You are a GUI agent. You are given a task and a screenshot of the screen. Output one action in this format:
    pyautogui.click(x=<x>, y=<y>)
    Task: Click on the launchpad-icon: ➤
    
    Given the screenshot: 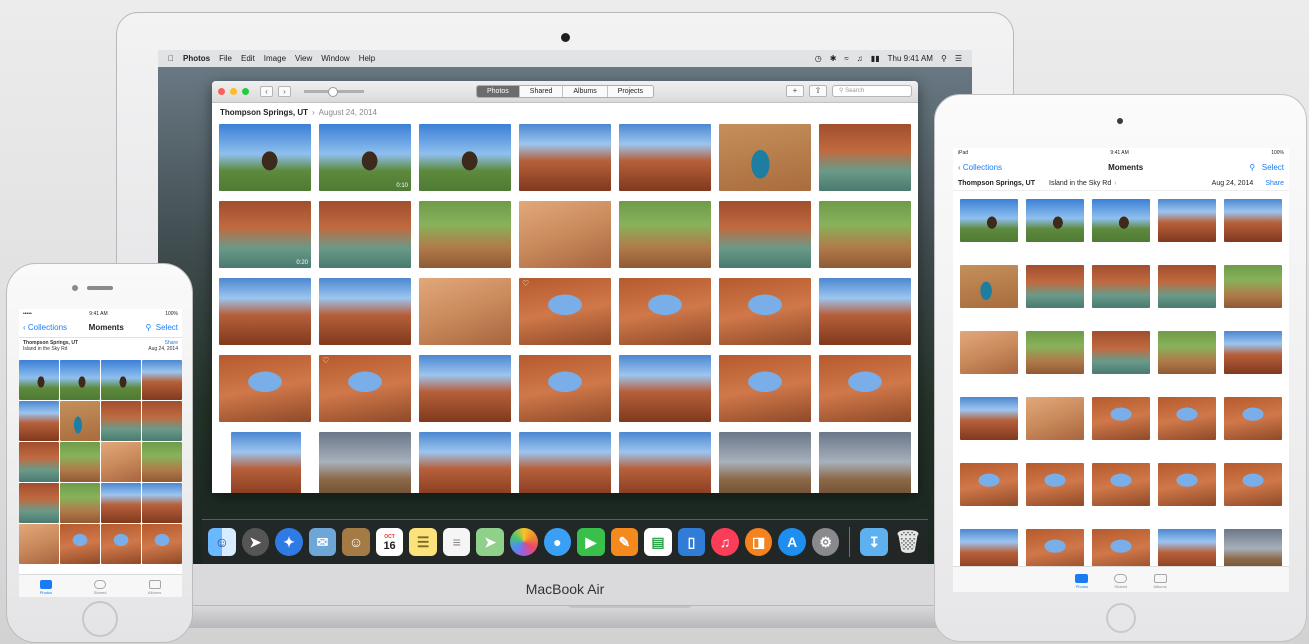 What is the action you would take?
    pyautogui.click(x=255, y=542)
    